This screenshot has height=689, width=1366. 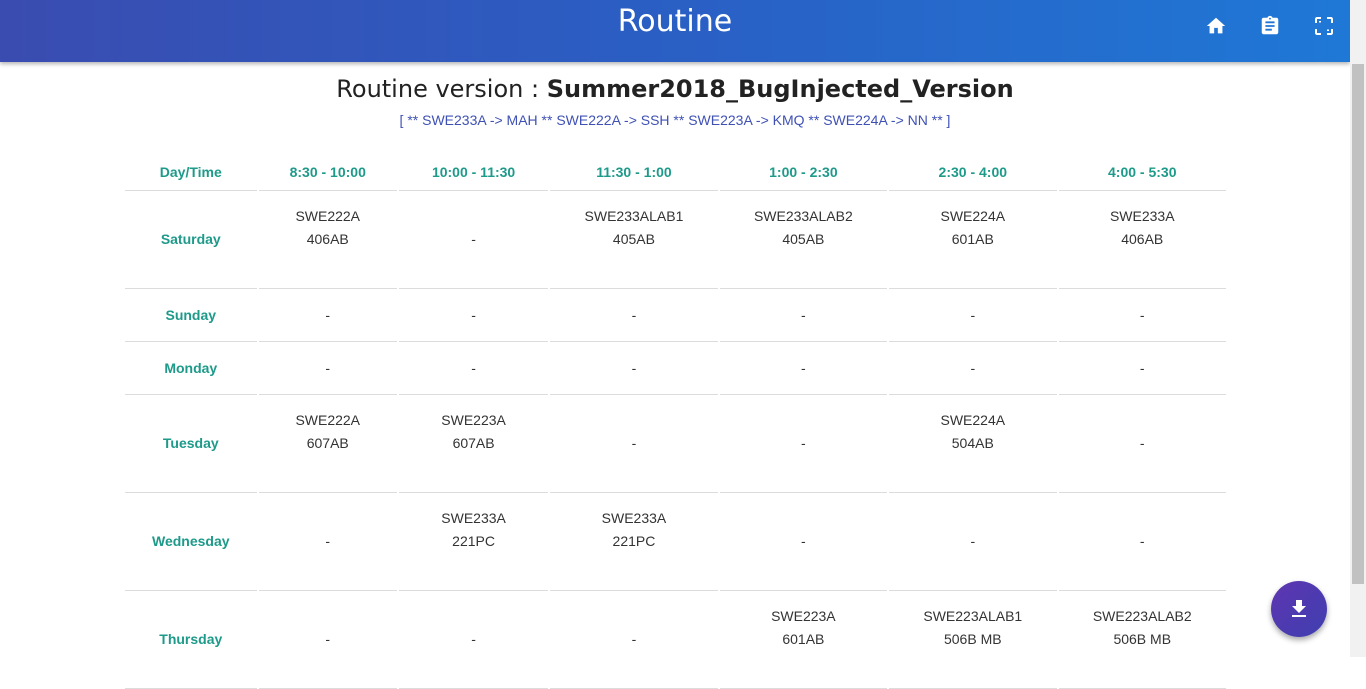 What do you see at coordinates (473, 541) in the screenshot?
I see `room-number: 221PC` at bounding box center [473, 541].